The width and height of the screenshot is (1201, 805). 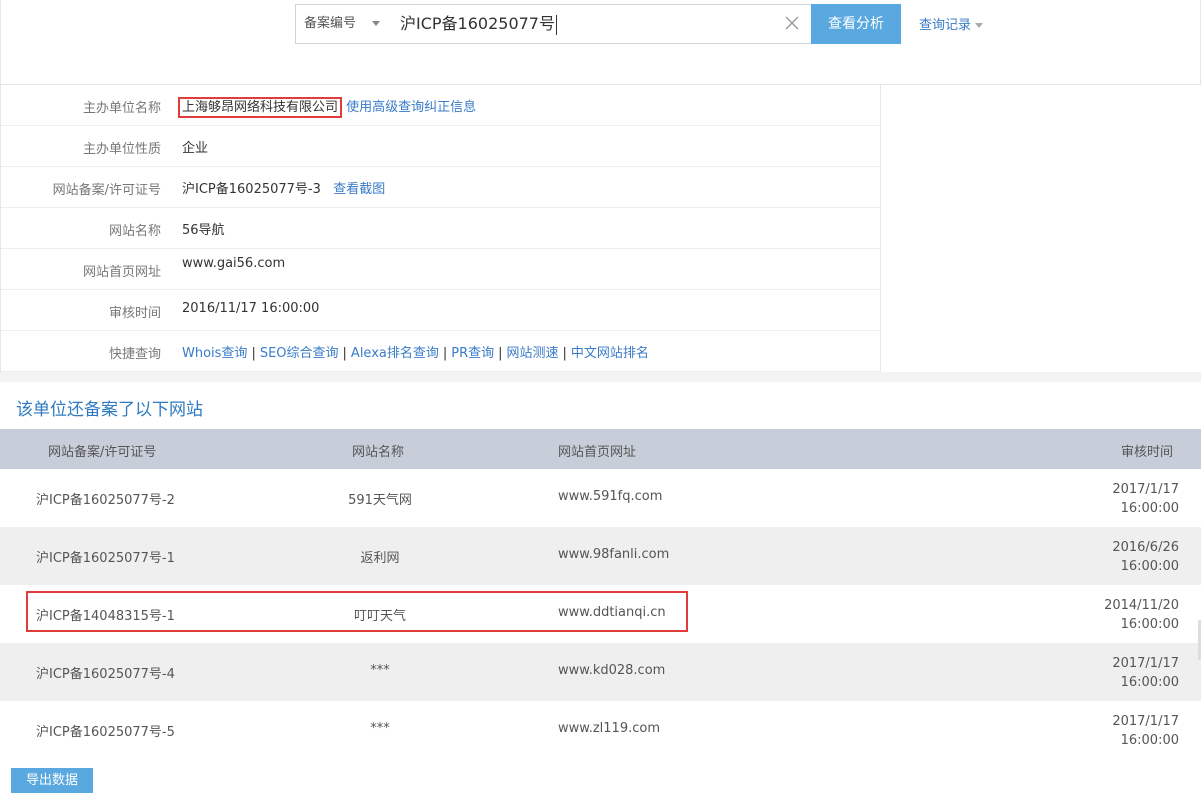 I want to click on row-highlight-box, so click(x=357, y=611).